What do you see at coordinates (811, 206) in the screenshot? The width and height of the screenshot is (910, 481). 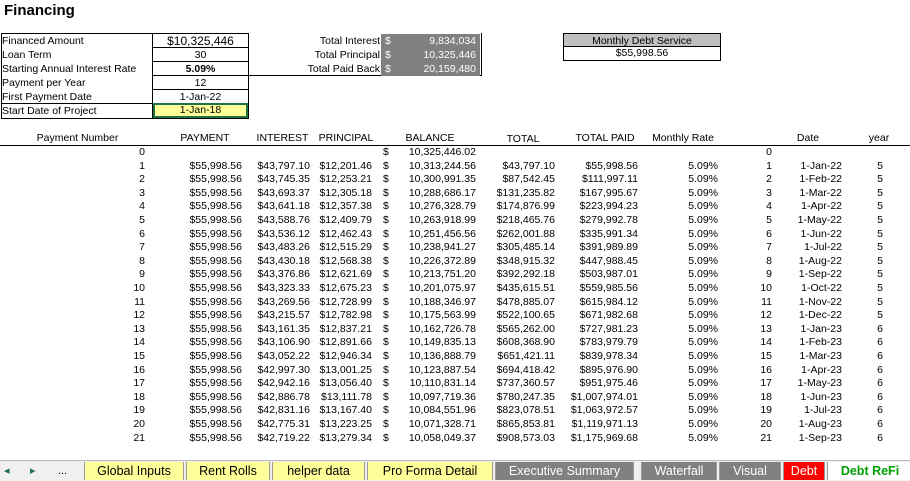 I see `cell-date: 1-Apr-22` at bounding box center [811, 206].